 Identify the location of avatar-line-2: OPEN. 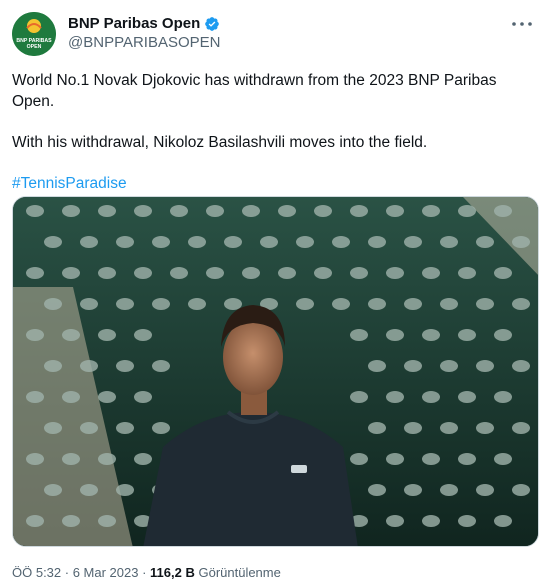
(34, 47).